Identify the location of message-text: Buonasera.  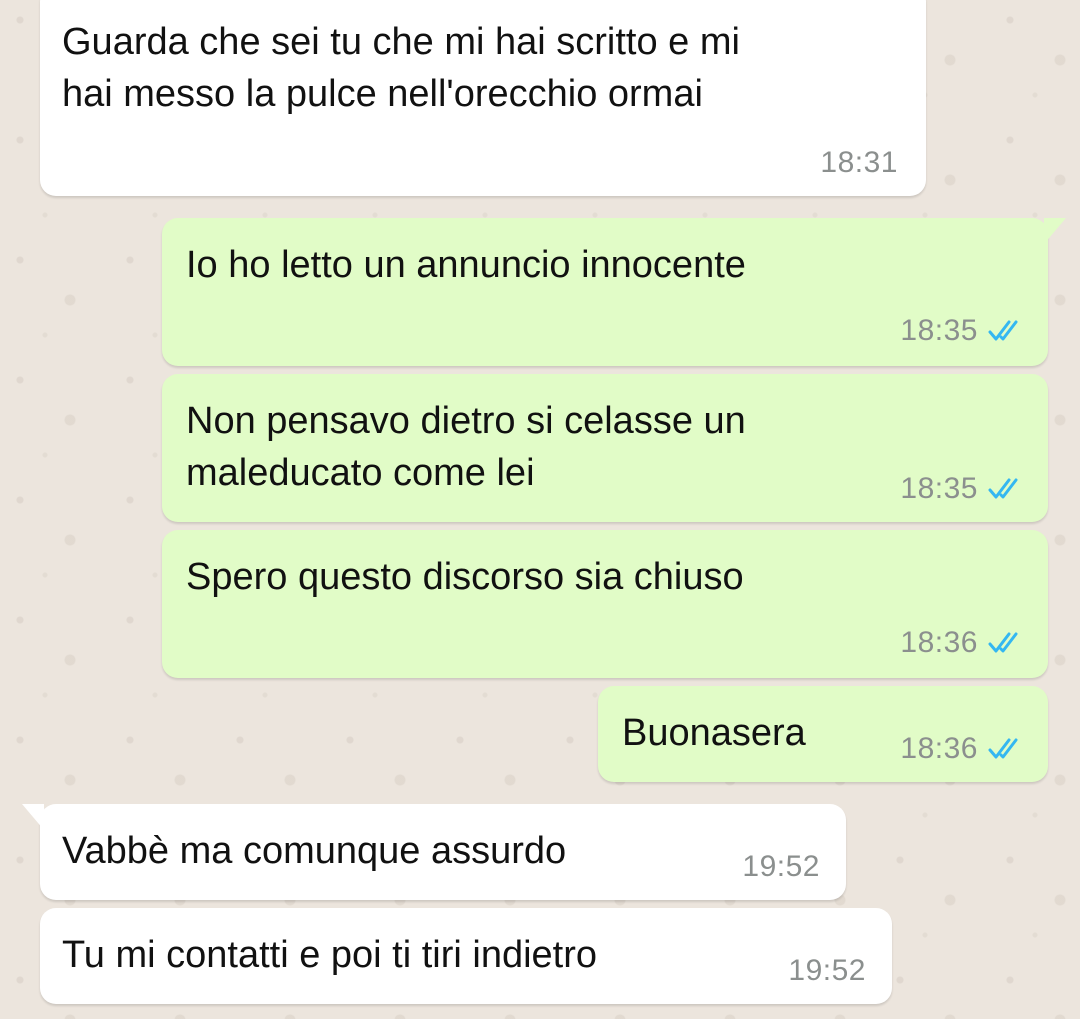
(714, 733).